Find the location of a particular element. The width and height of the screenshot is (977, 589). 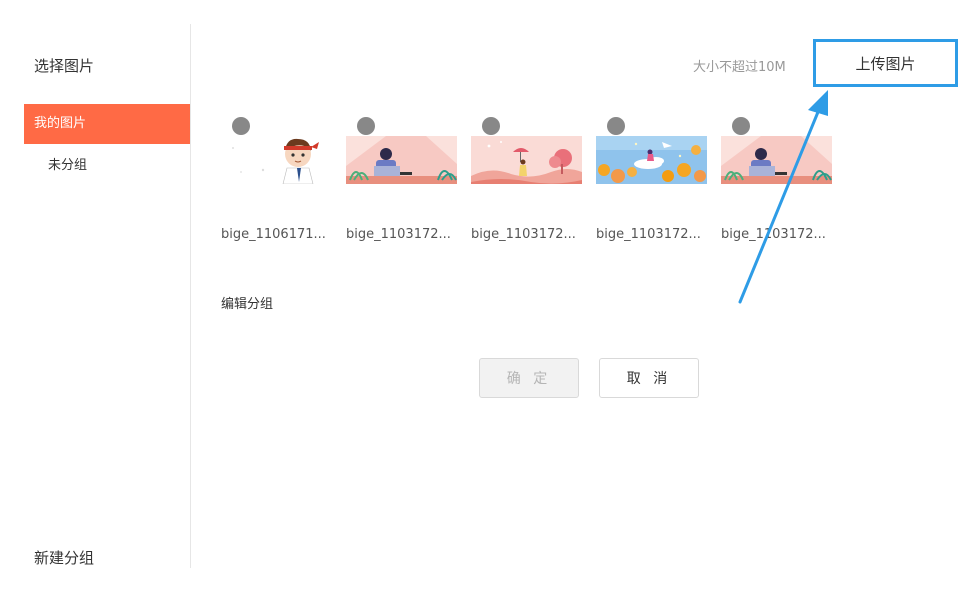

sidebar-title: 选择图片 is located at coordinates (64, 66).